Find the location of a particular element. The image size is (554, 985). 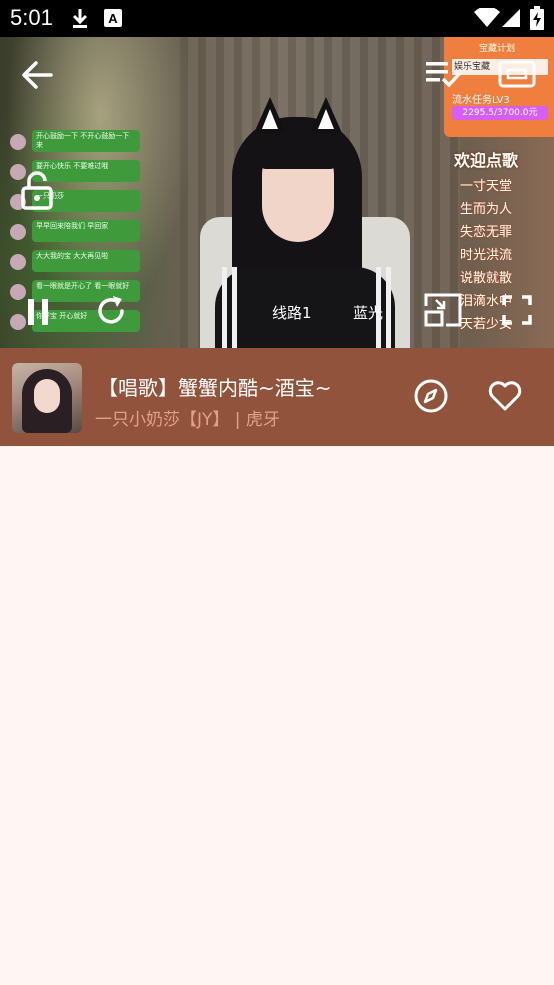

song-item: 失恋无罪 is located at coordinates (485, 232).